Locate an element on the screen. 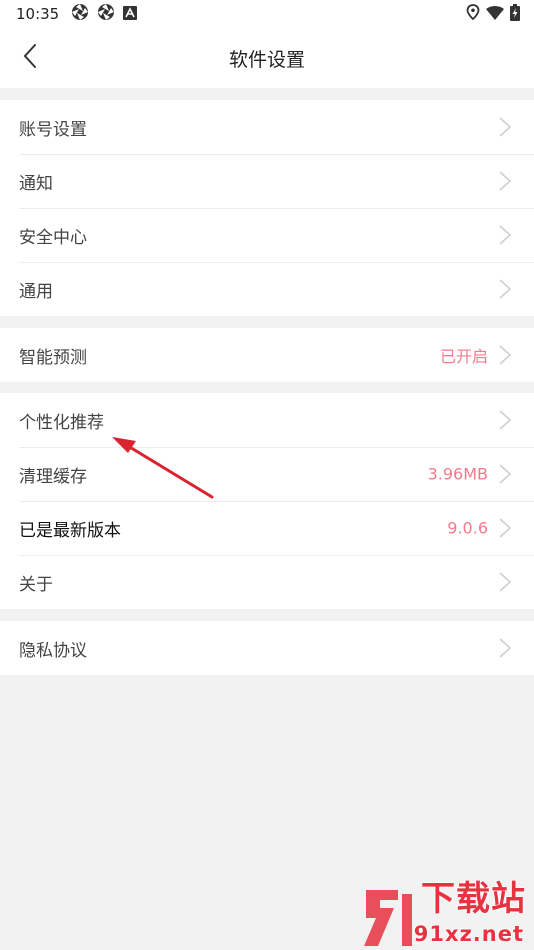 Image resolution: width=534 pixels, height=950 pixels. settings-item-label: 账号设置 is located at coordinates (53, 129).